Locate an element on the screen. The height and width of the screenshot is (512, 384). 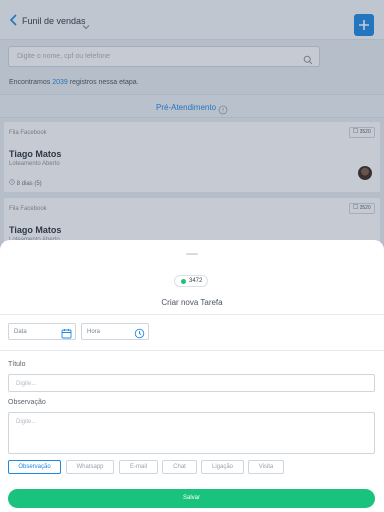
time-field: Hora is located at coordinates (115, 331).